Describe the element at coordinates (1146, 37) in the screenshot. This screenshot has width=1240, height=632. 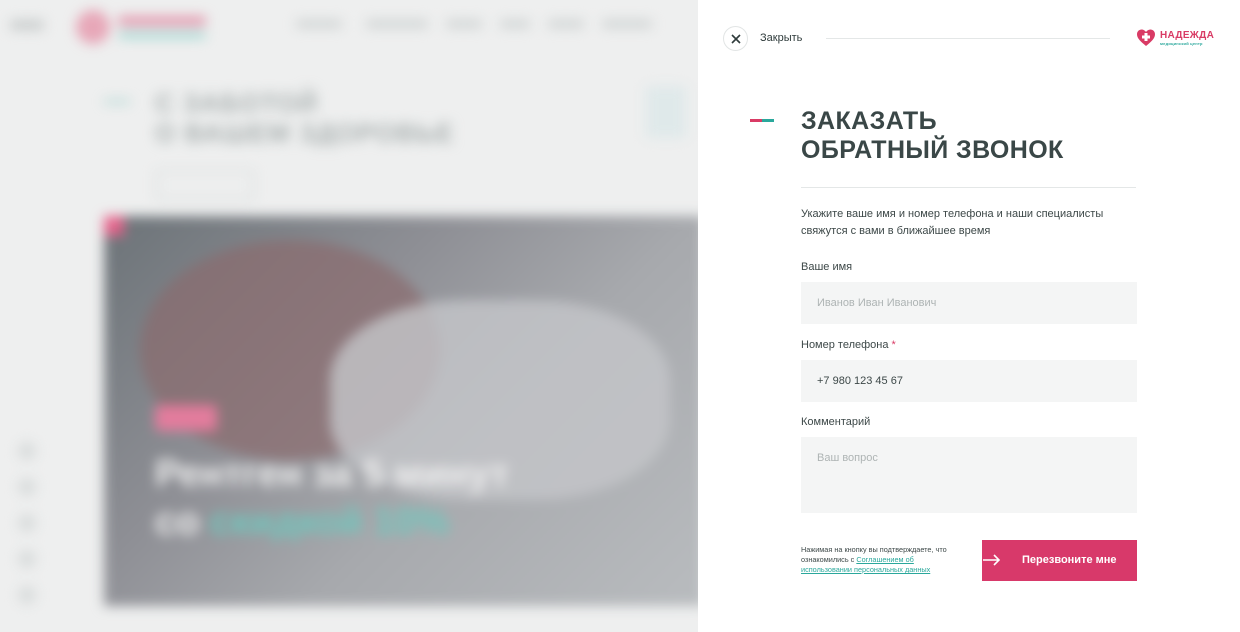
I see `heart-cross-icon` at that location.